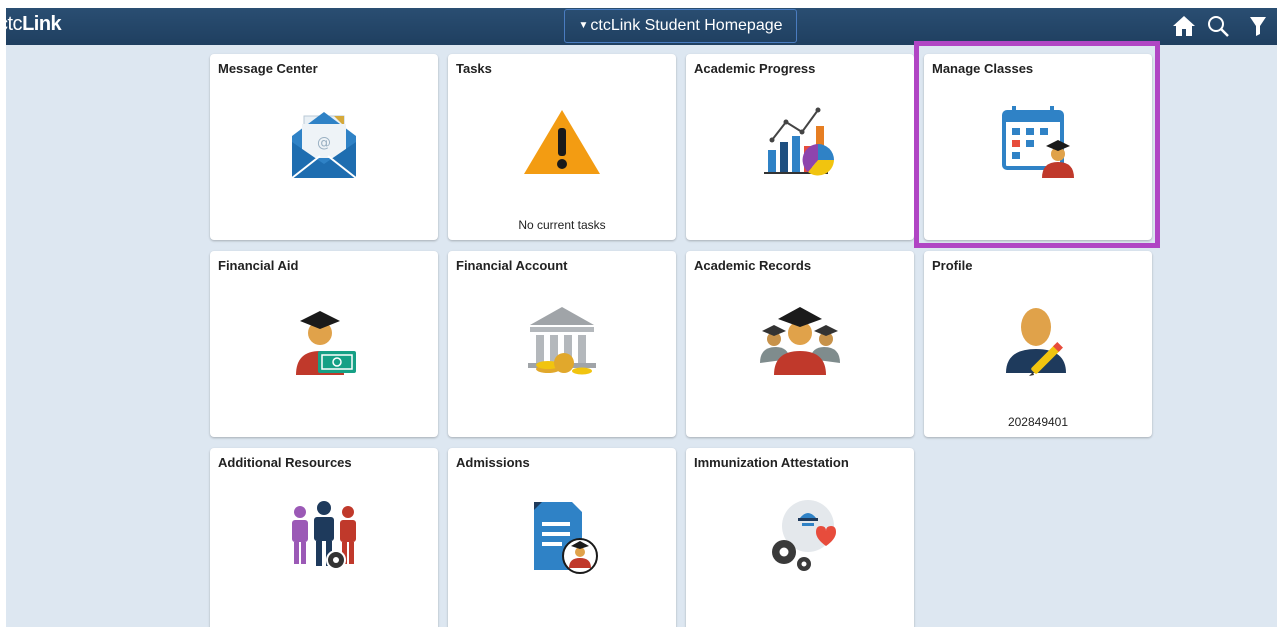 This screenshot has width=1277, height=627. I want to click on tile-title: Immunization Attestation, so click(771, 462).